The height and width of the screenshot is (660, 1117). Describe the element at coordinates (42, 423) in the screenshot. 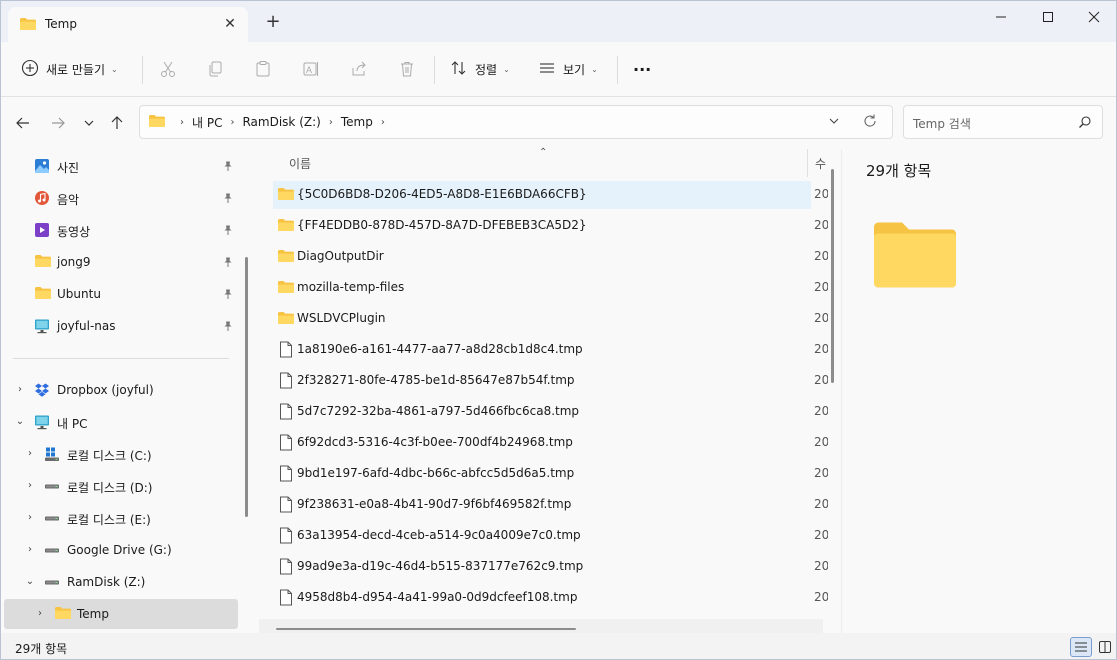

I see `pc-icon` at that location.